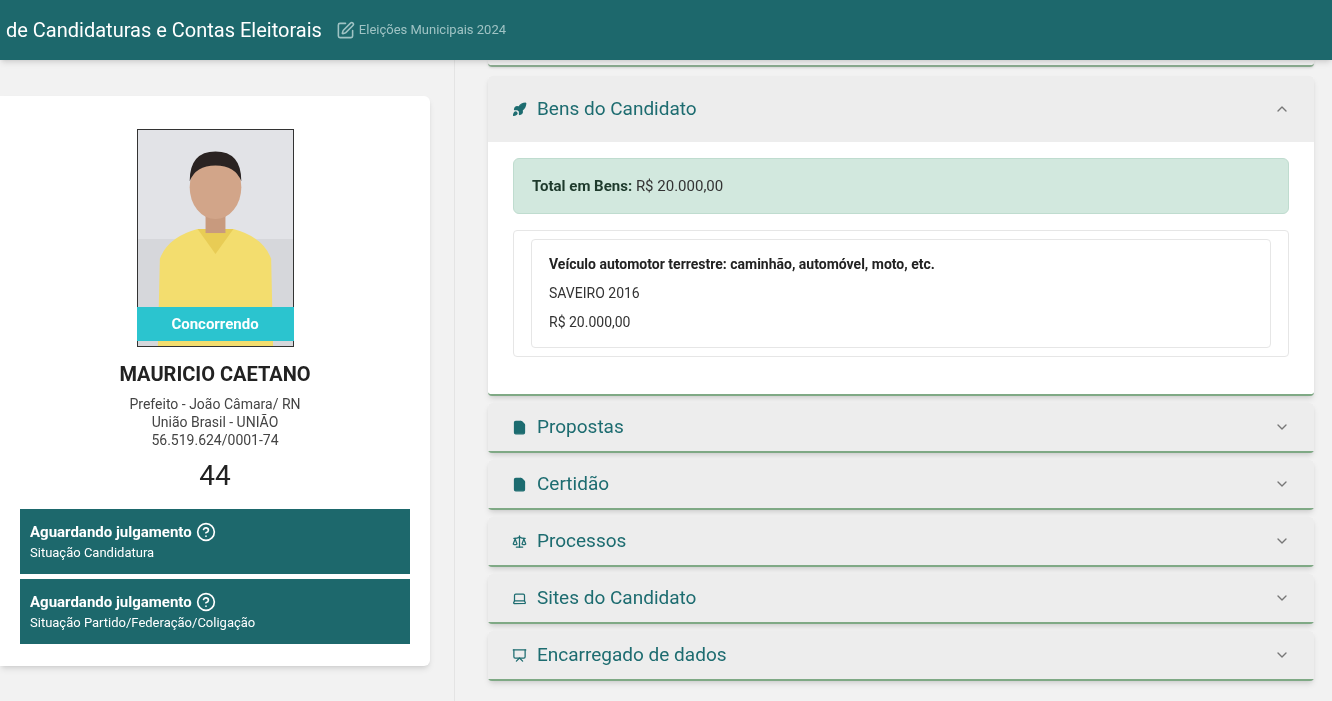  I want to click on scales-icon, so click(519, 541).